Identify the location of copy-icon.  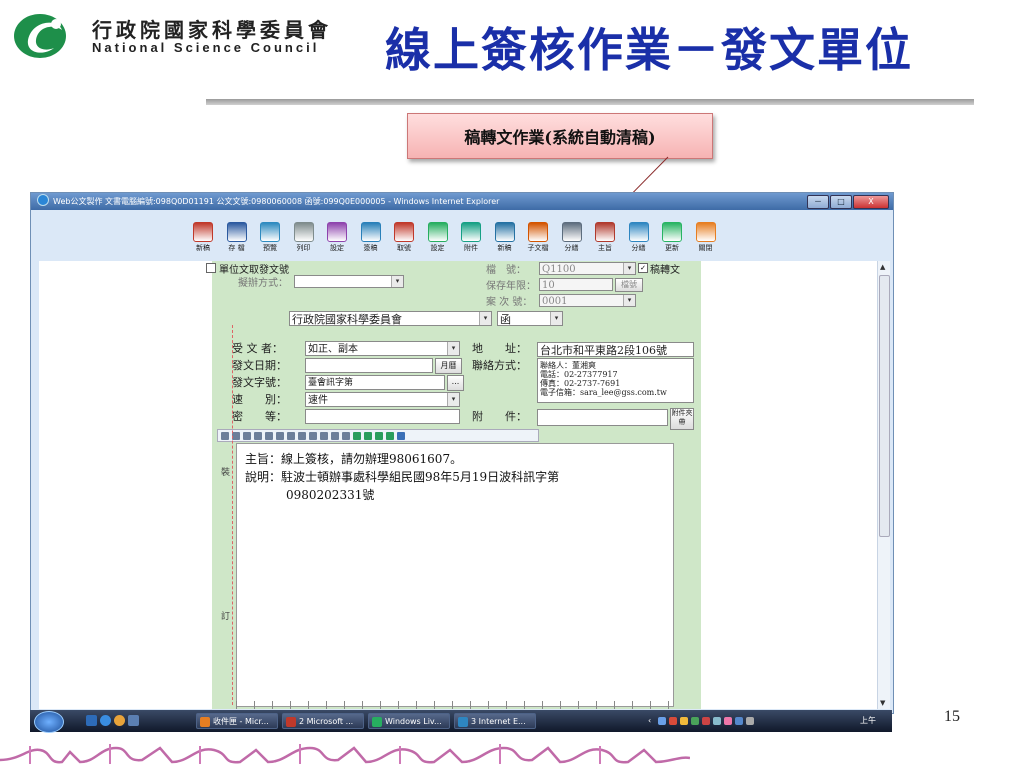
(269, 435).